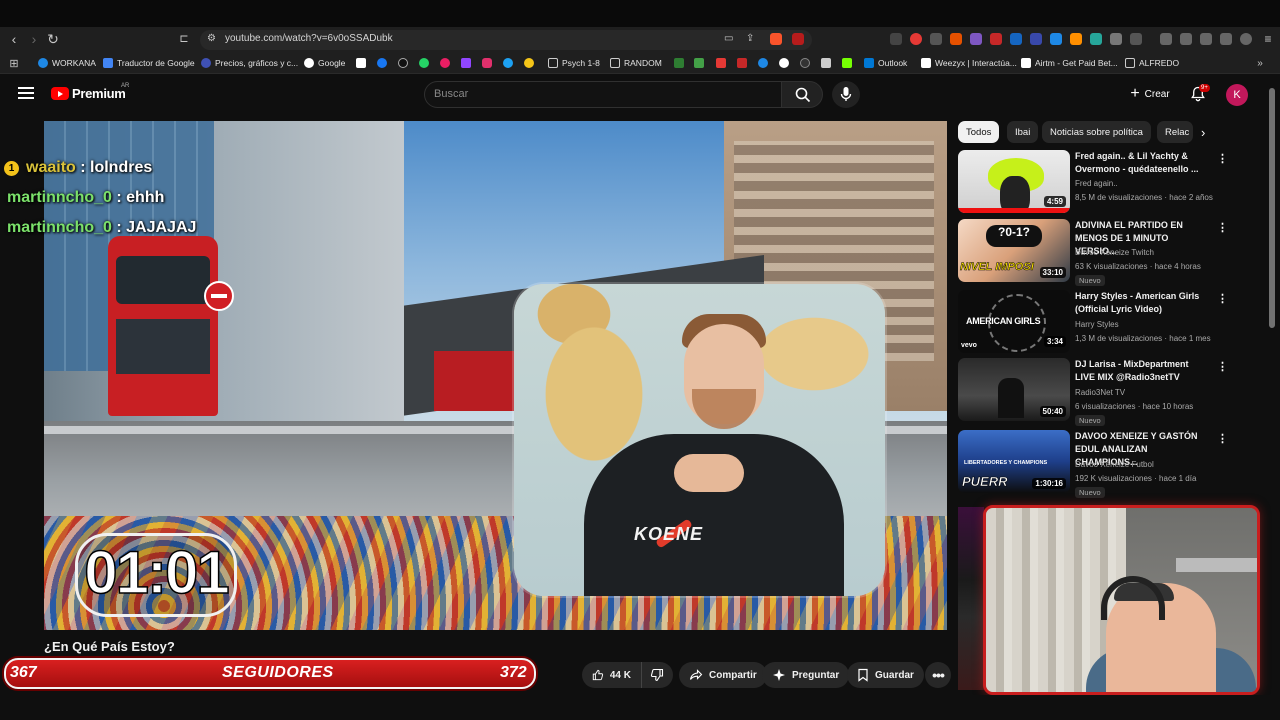 The height and width of the screenshot is (720, 1280). I want to click on thumbnail: LIBERTADORES Y CHAMPIONS PUERR 1:30:16, so click(1014, 461).